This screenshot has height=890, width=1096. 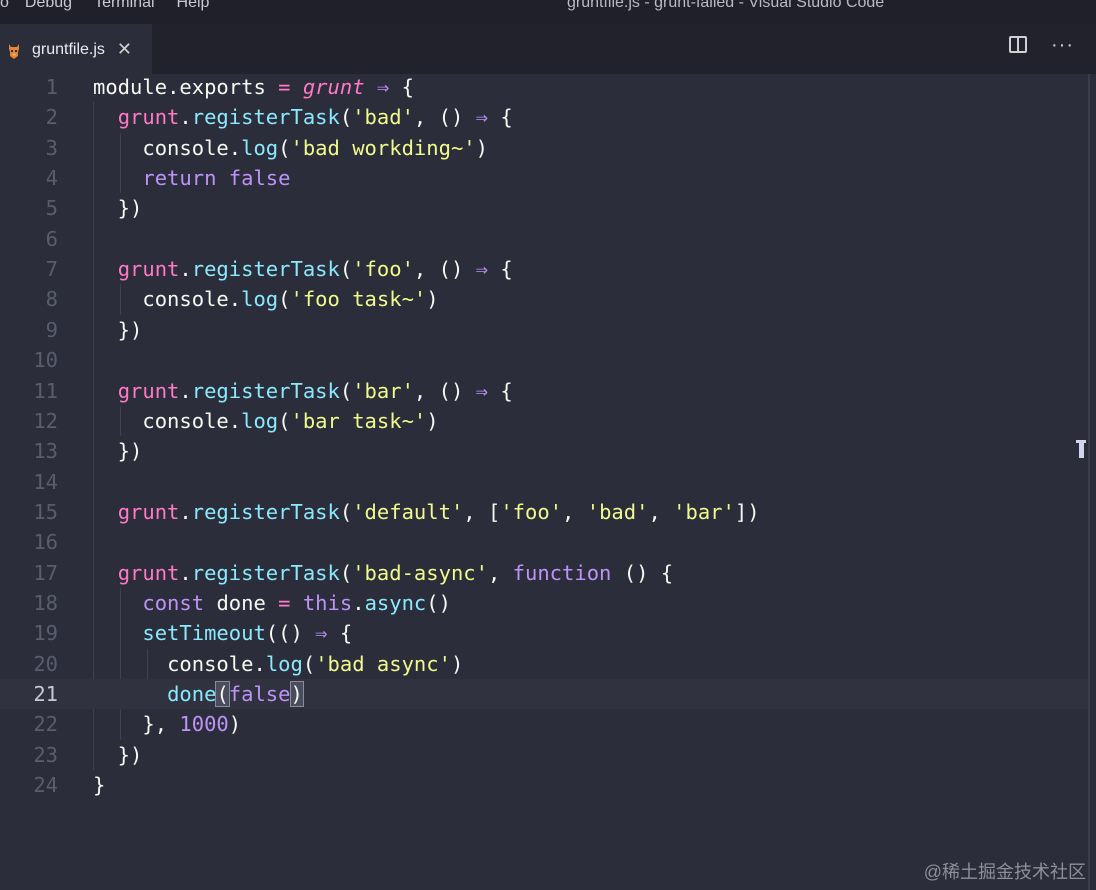 I want to click on code-line: 4 return false, so click(x=545, y=178).